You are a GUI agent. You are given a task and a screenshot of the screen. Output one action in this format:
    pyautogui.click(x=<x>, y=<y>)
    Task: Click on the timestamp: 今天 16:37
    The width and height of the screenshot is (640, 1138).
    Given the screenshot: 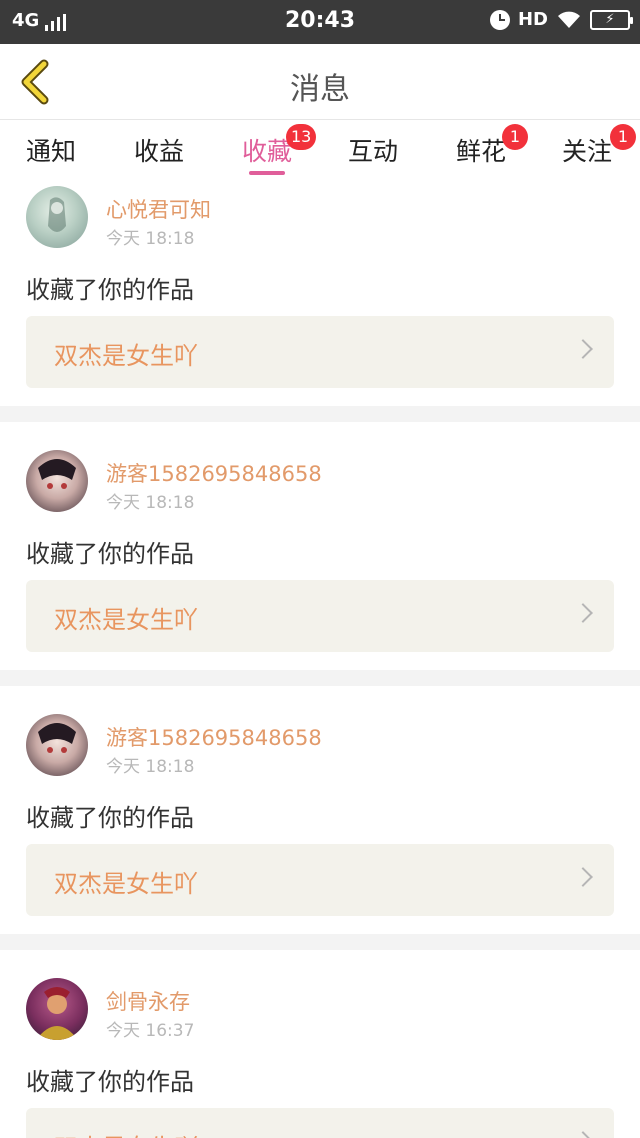 What is the action you would take?
    pyautogui.click(x=150, y=1031)
    